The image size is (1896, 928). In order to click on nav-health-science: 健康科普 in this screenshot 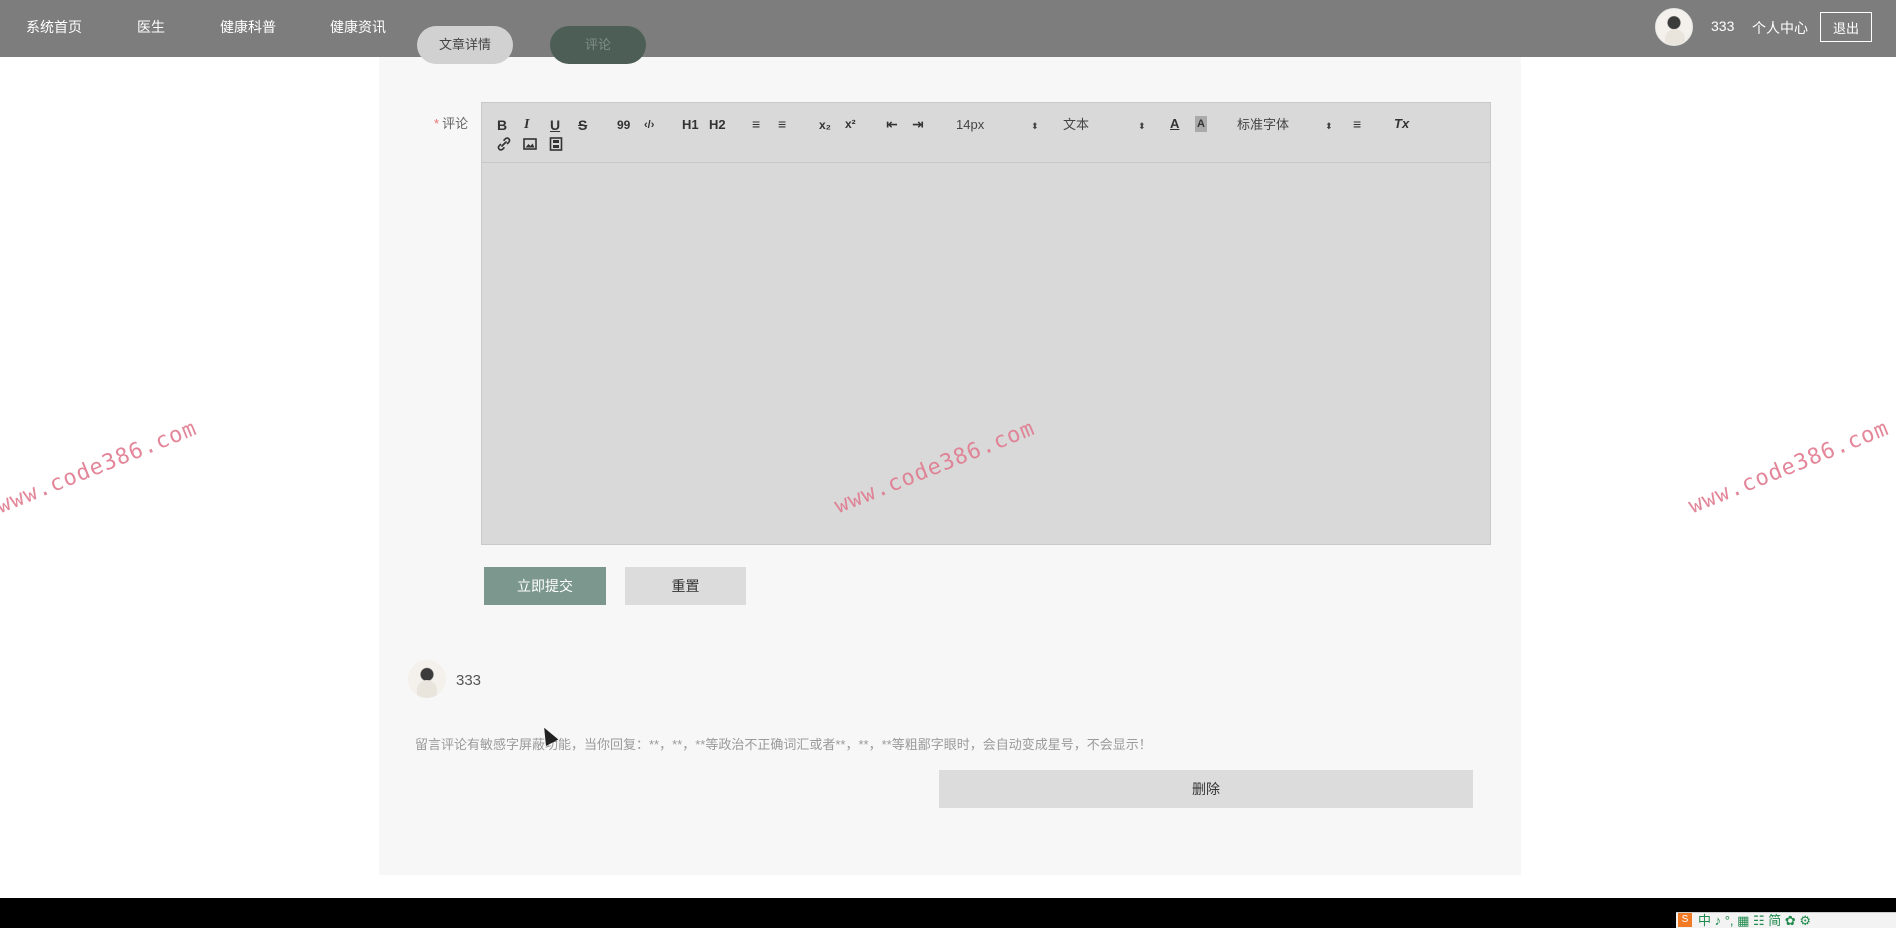, I will do `click(248, 27)`.